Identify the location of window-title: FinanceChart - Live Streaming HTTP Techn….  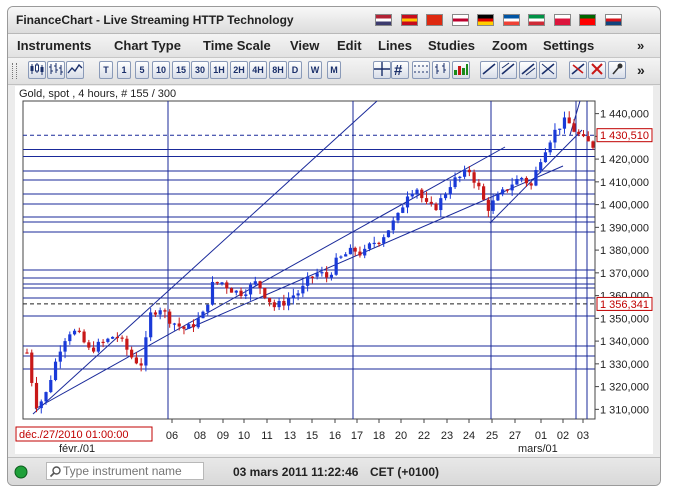
(155, 20).